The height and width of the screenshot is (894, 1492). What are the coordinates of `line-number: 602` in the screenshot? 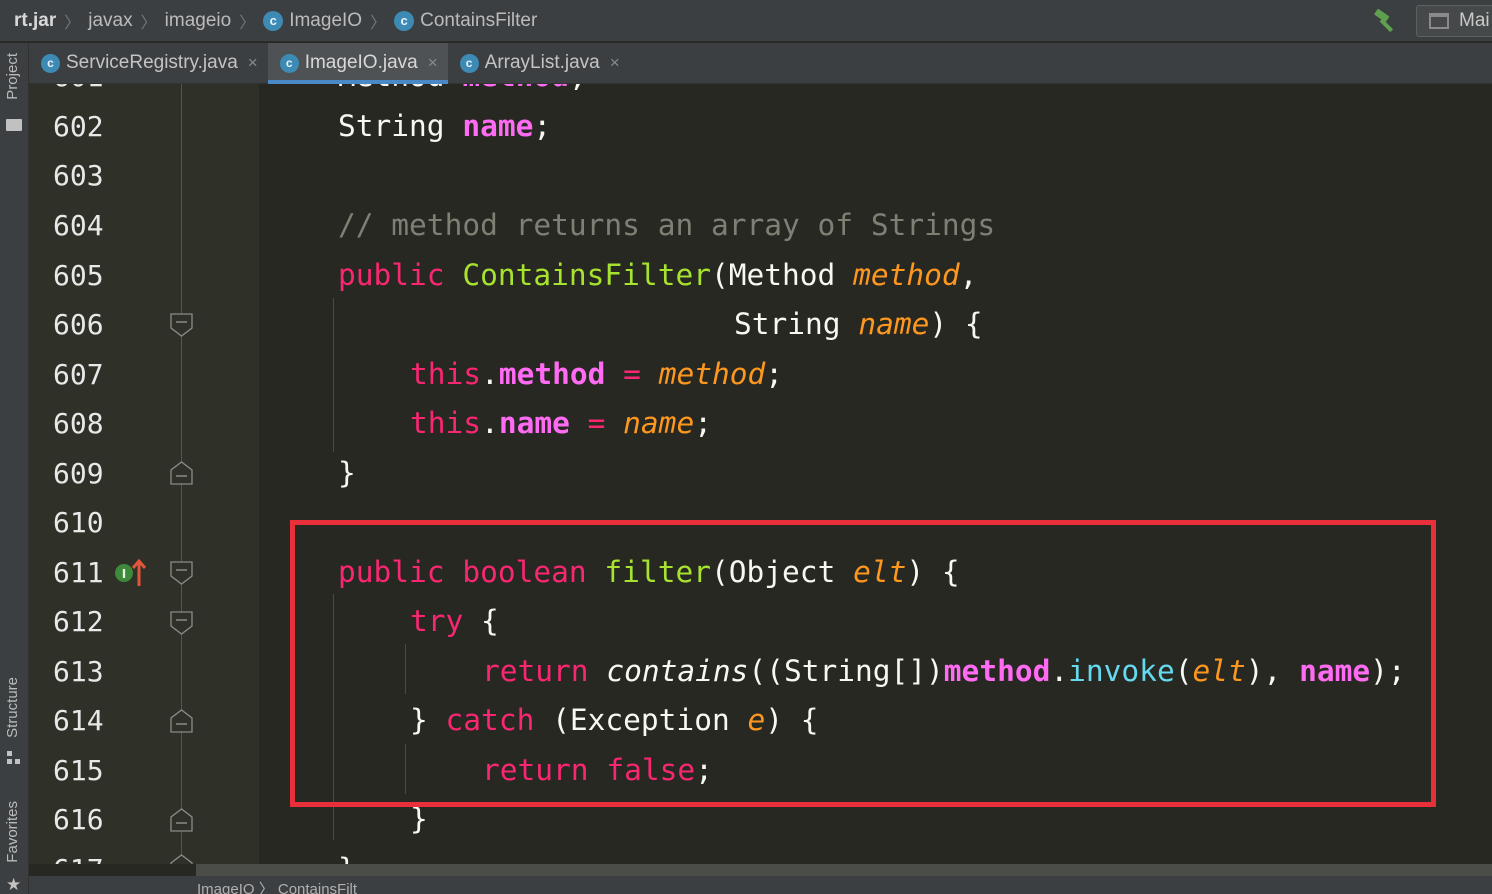 It's located at (78, 126).